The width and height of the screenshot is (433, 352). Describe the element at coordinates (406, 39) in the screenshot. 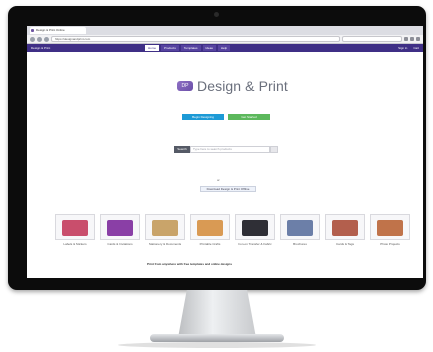

I see `star-icon` at that location.